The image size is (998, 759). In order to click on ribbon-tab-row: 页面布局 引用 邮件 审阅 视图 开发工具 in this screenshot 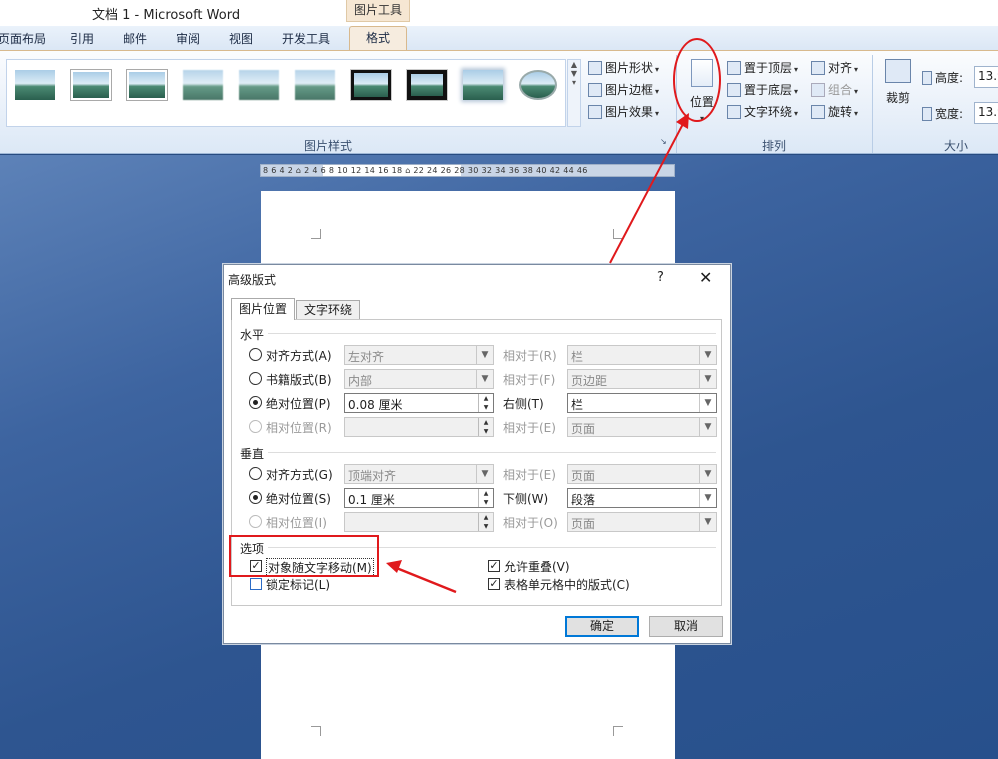, I will do `click(499, 38)`.